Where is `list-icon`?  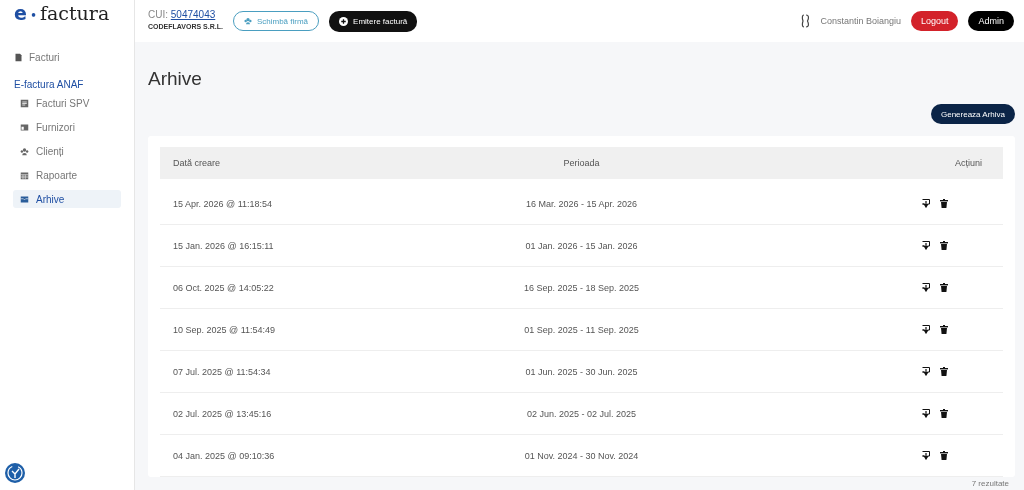 list-icon is located at coordinates (24, 103).